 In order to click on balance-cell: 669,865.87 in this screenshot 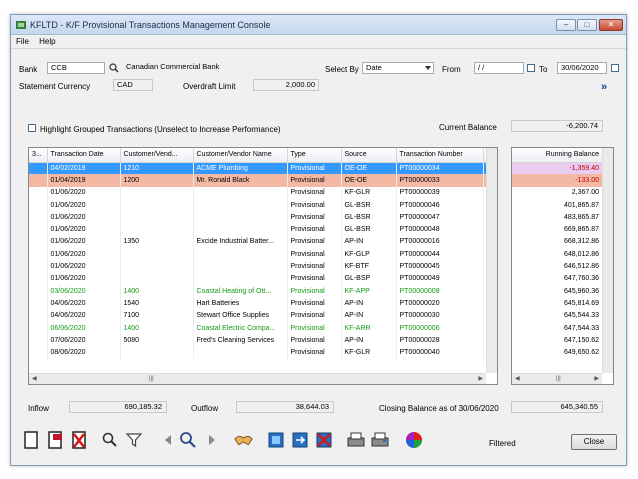, I will do `click(558, 229)`.